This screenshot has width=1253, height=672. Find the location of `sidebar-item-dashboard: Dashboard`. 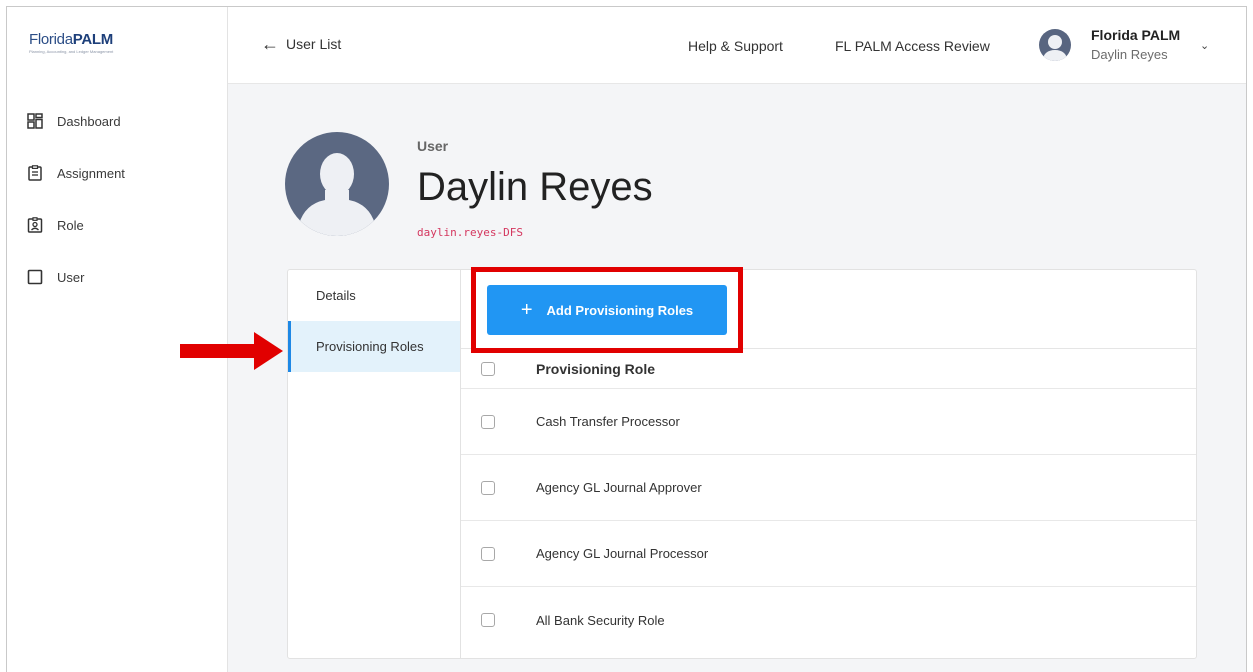

sidebar-item-dashboard: Dashboard is located at coordinates (117, 121).